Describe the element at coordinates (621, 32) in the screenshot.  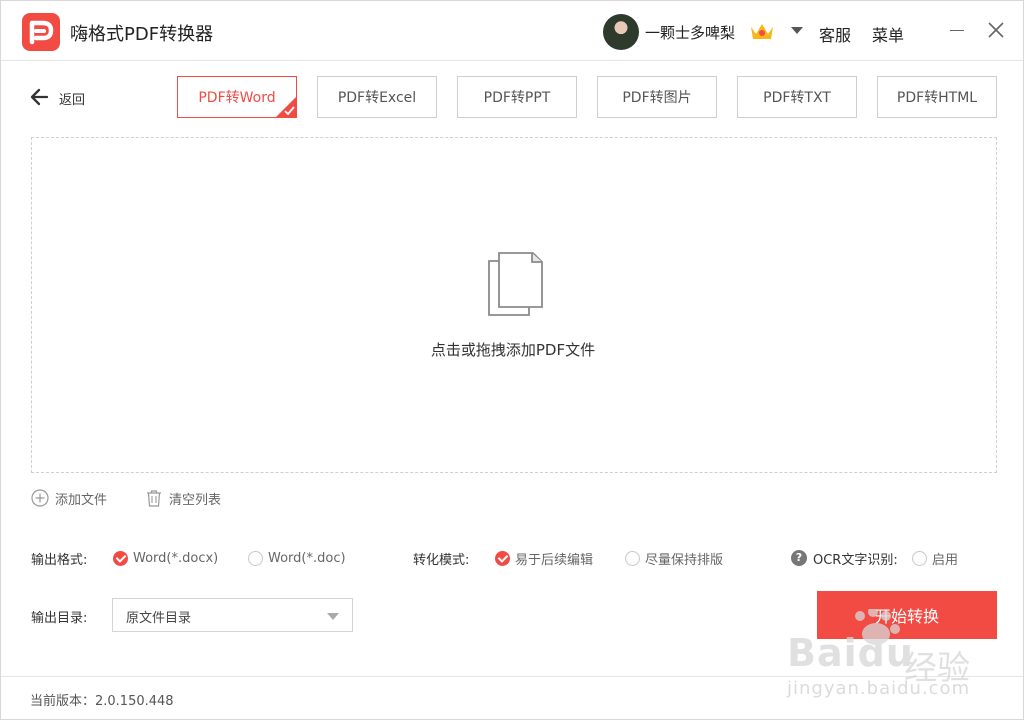
I see `user-avatar` at that location.